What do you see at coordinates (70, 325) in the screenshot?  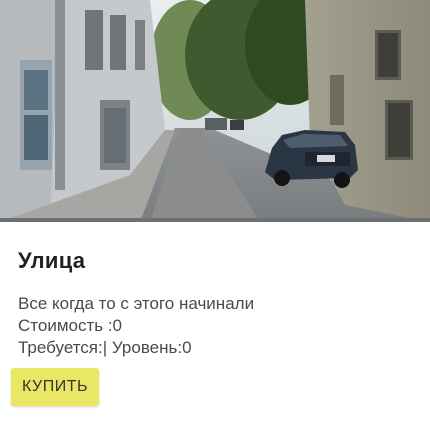 I see `item-cost: Стоимость :0` at bounding box center [70, 325].